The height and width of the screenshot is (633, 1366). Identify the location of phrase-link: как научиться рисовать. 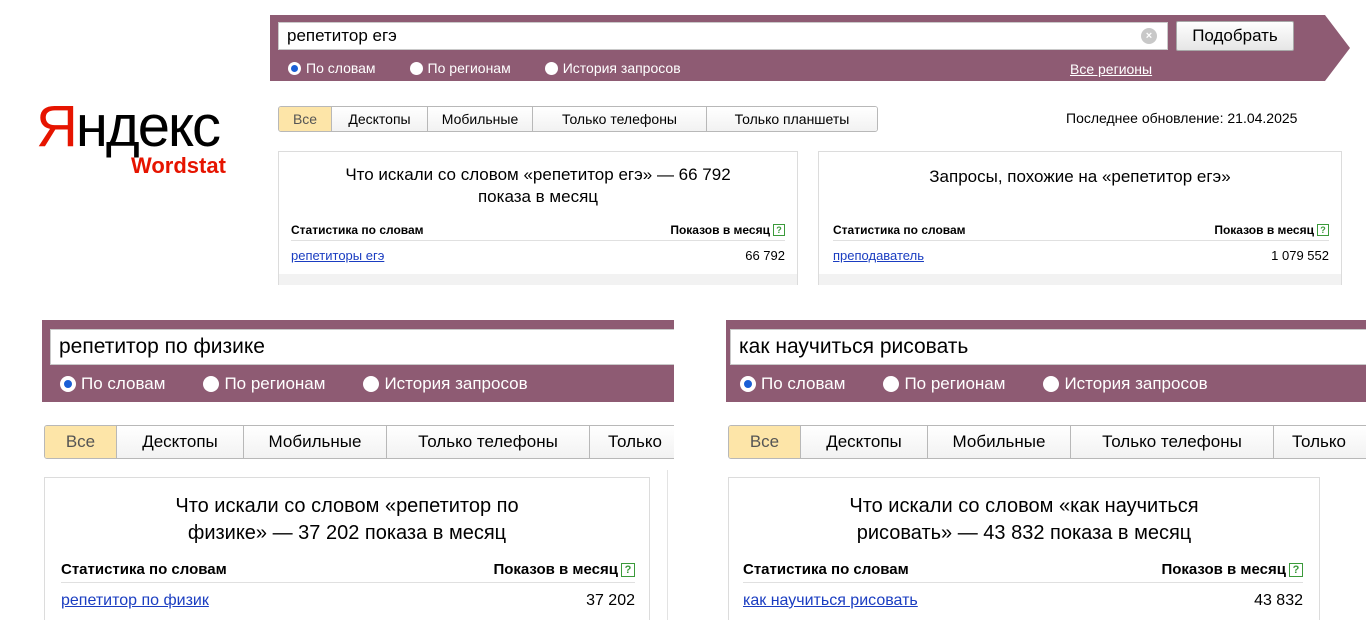
(830, 601).